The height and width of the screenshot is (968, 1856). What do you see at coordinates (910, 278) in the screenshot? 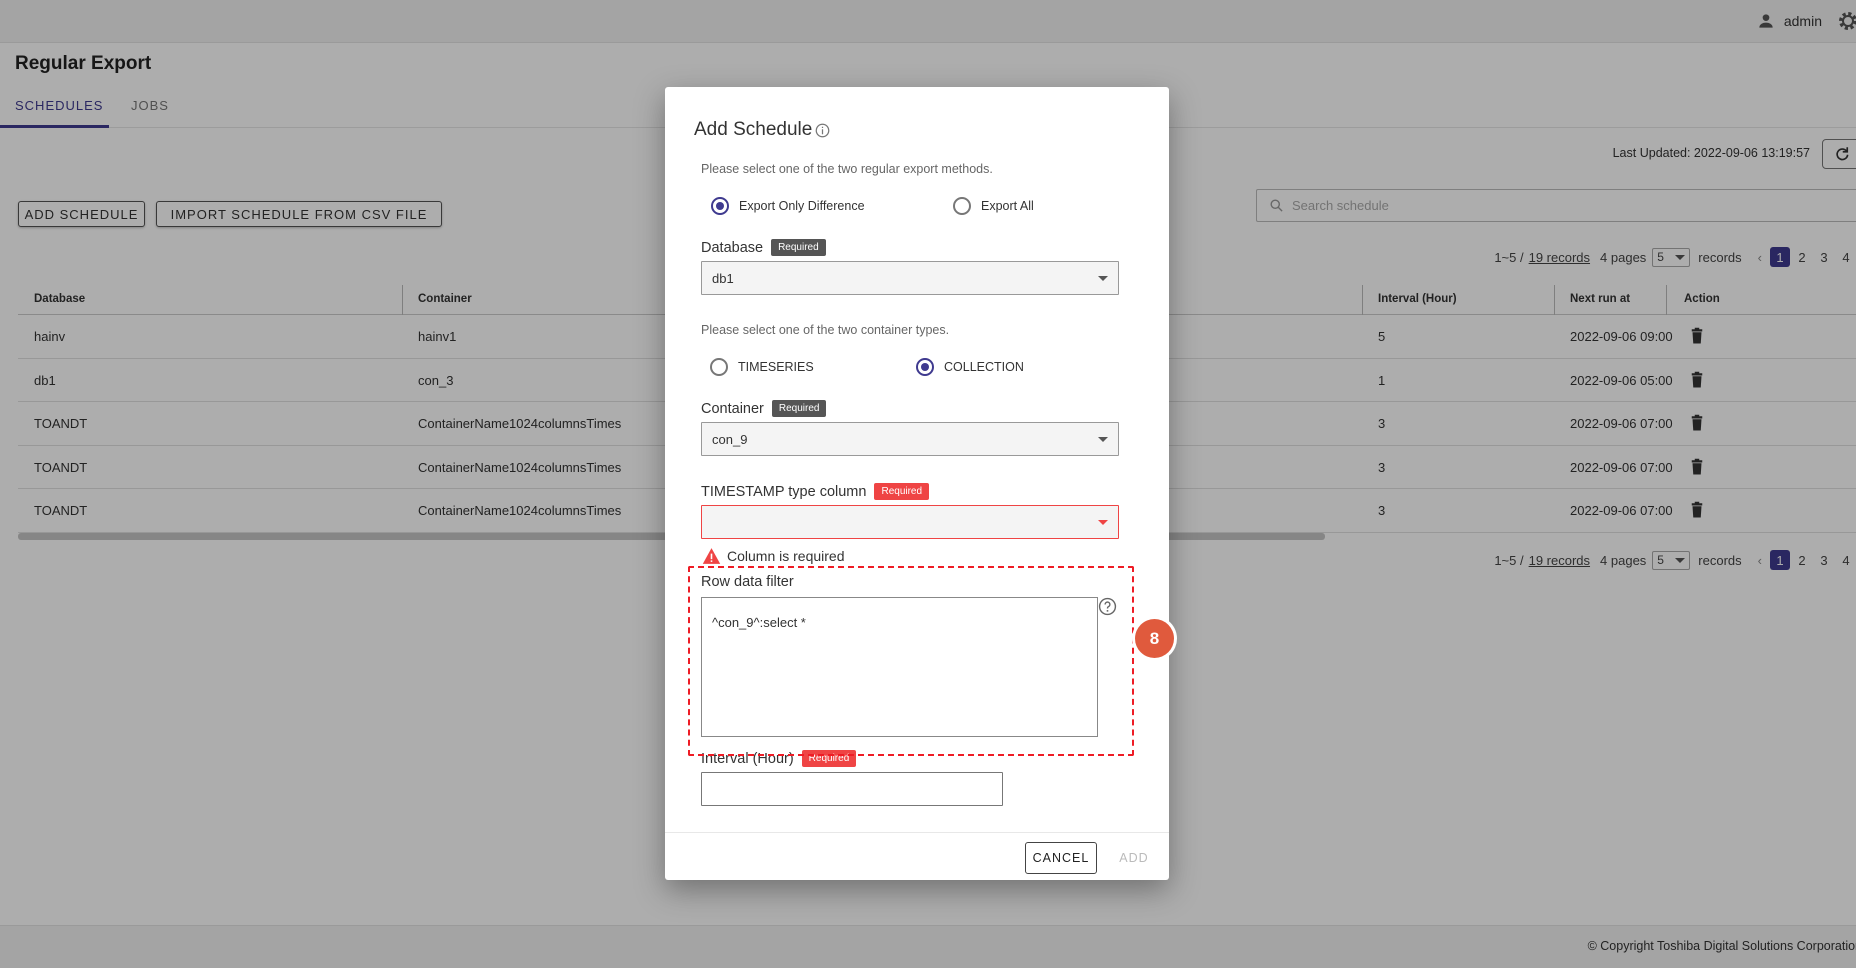
I see `database-select: db1` at bounding box center [910, 278].